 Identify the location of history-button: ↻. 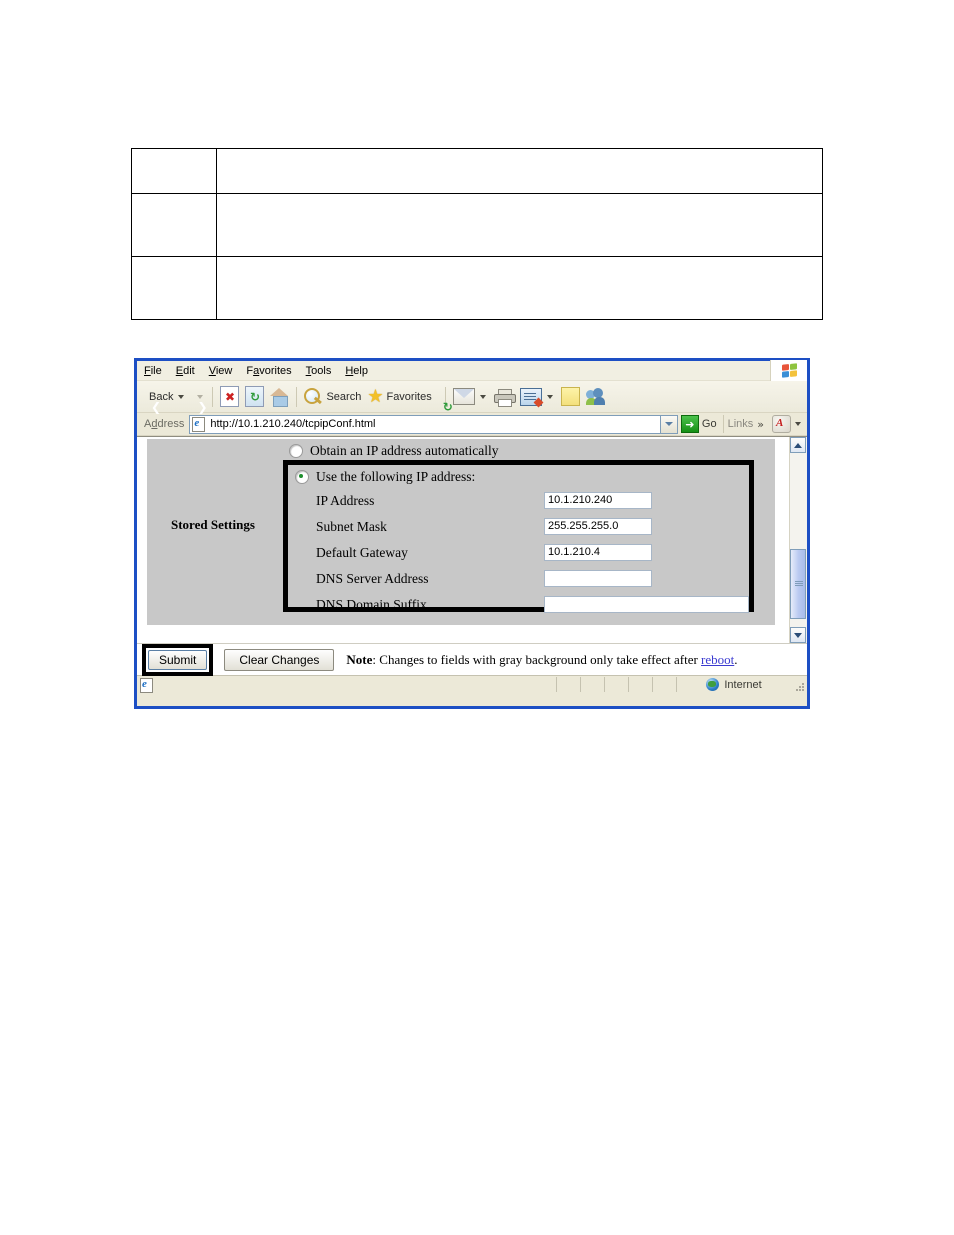
(444, 399).